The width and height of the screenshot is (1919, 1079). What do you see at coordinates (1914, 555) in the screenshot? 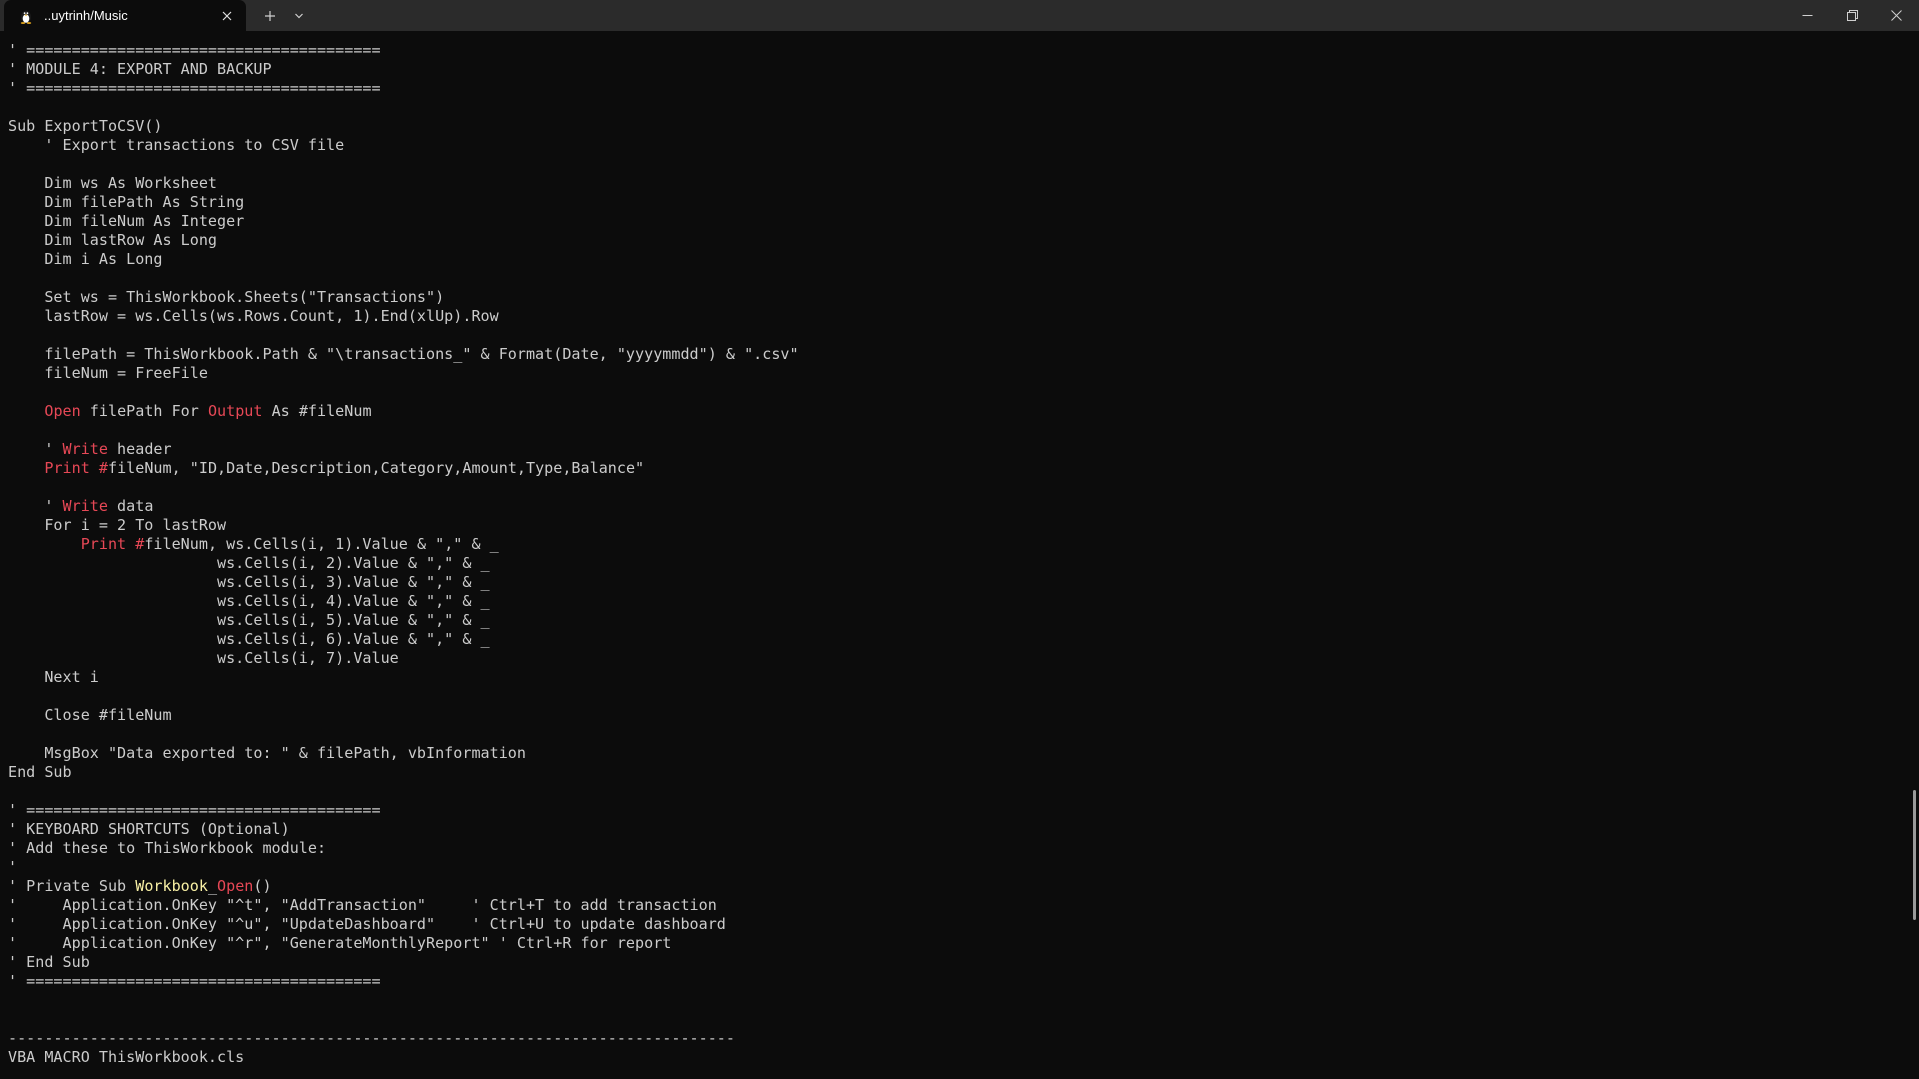
I see `scrollbar` at bounding box center [1914, 555].